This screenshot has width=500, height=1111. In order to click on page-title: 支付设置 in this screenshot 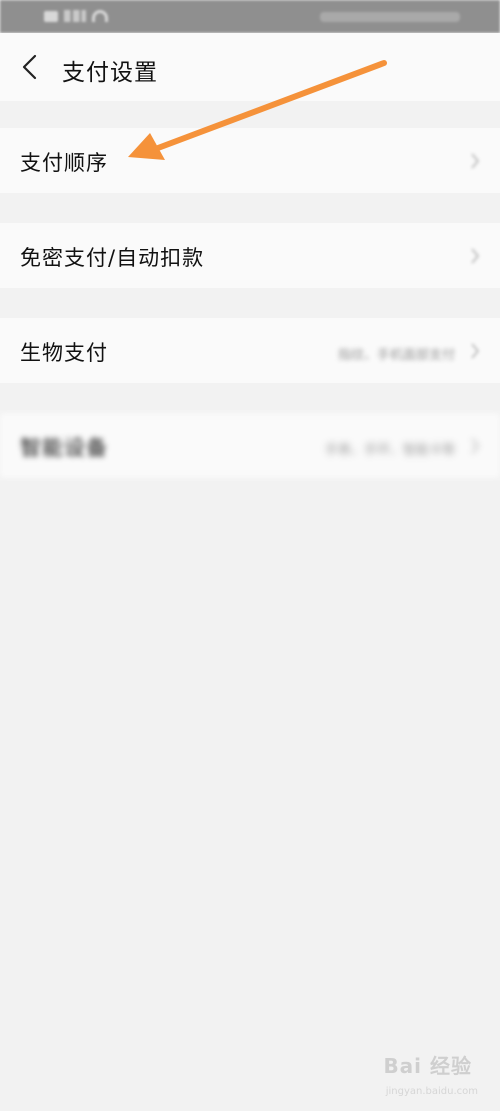, I will do `click(110, 73)`.